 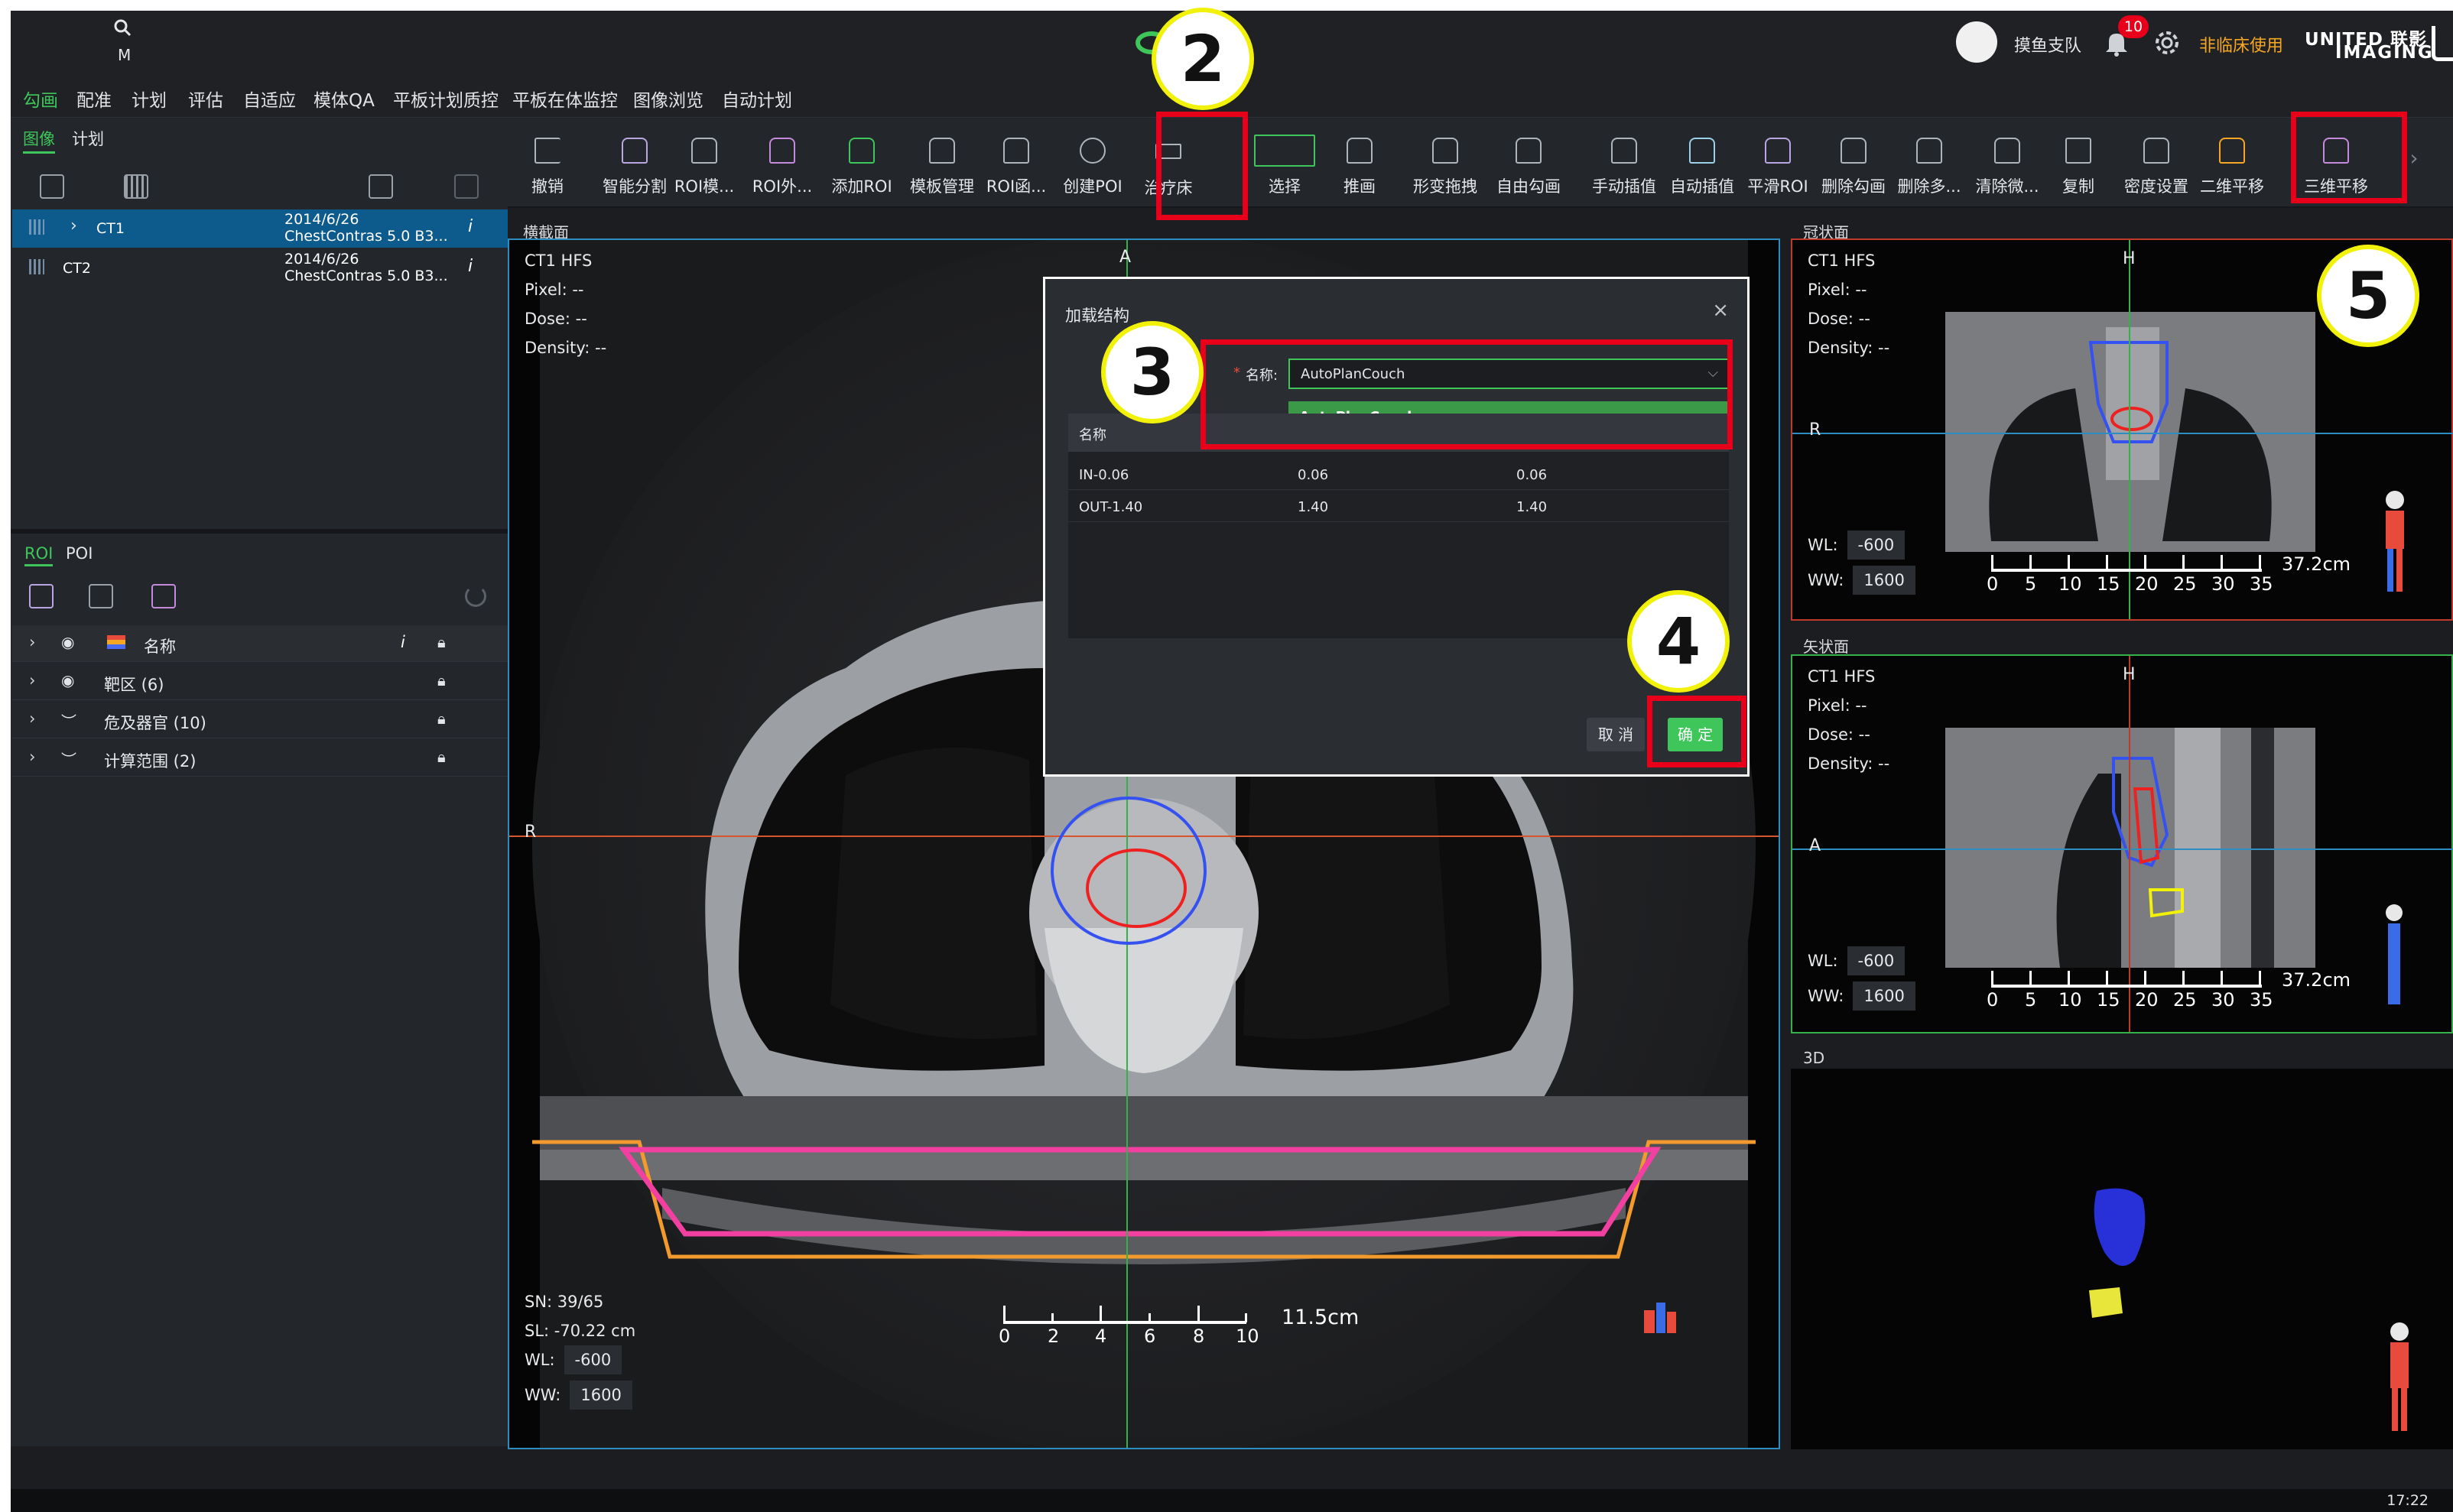 I want to click on delete-multi-icon, so click(x=1929, y=151).